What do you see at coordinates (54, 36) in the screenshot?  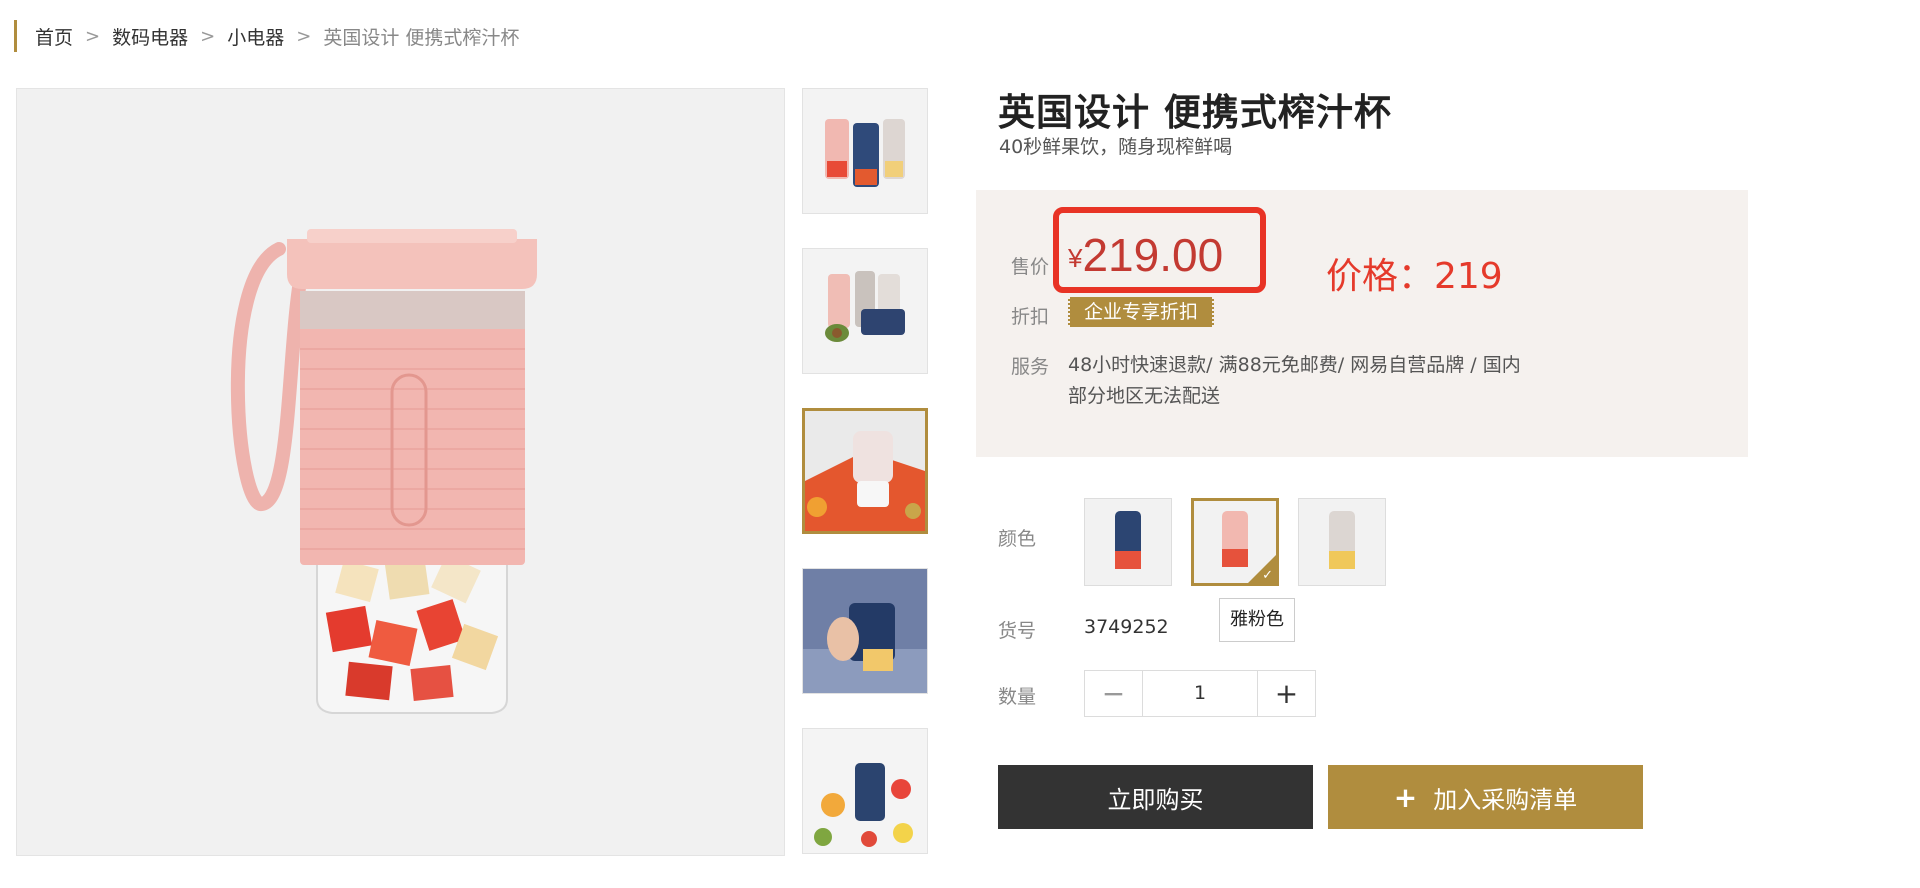 I see `breadcrumb-home: 首页` at bounding box center [54, 36].